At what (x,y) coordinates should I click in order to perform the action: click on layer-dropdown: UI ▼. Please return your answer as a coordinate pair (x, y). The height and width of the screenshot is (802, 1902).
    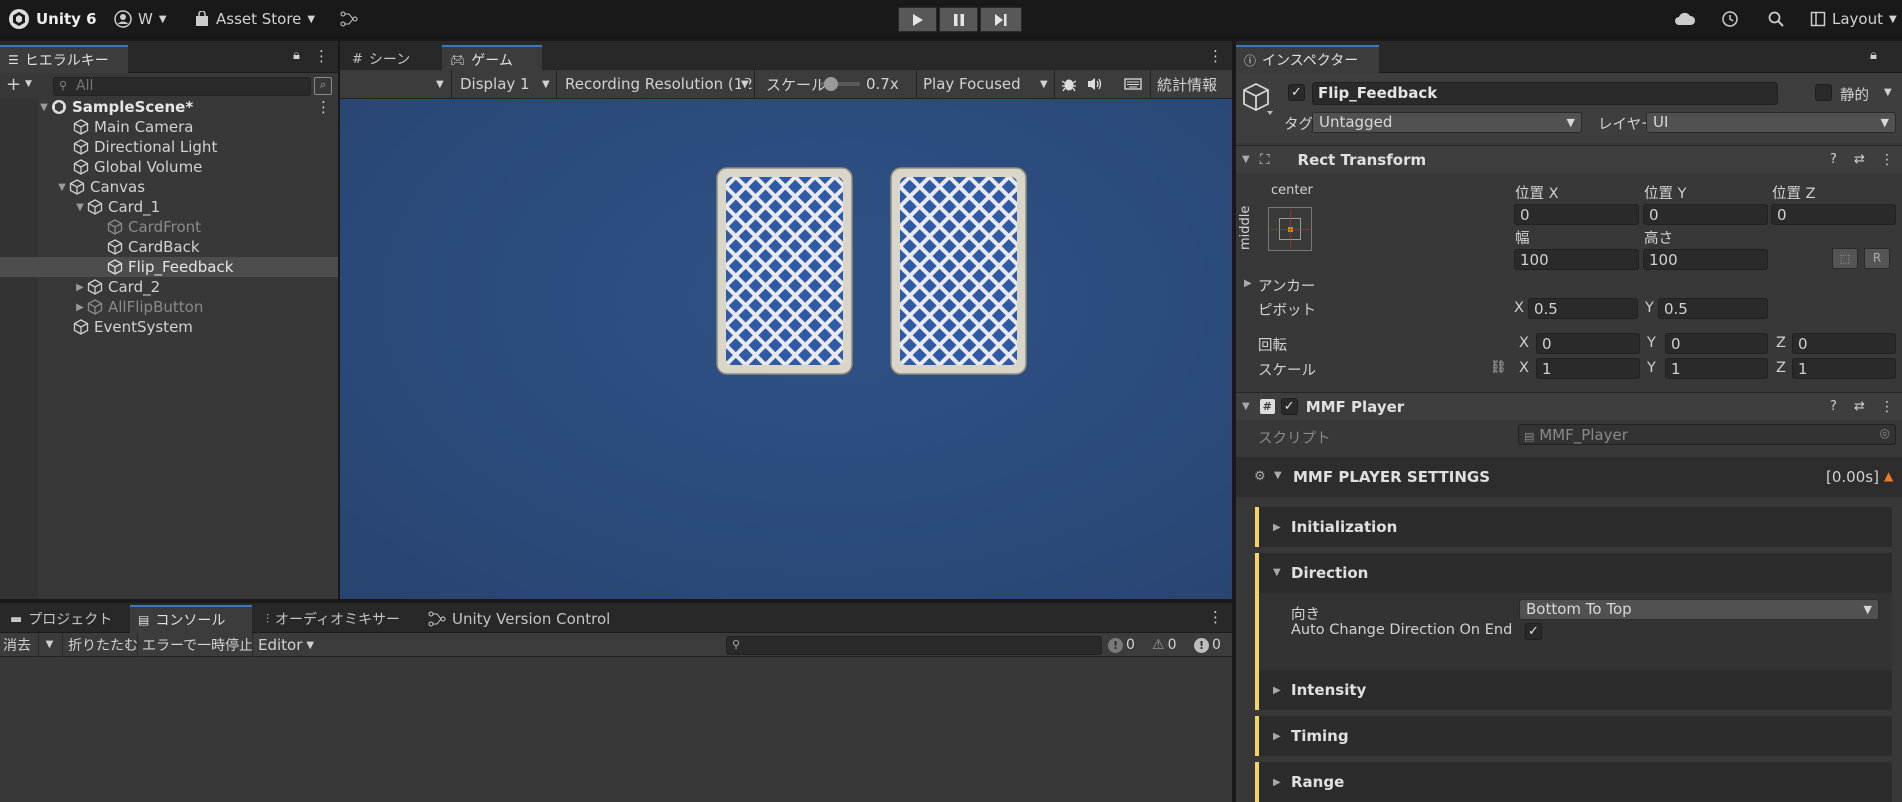
    Looking at the image, I should click on (1771, 122).